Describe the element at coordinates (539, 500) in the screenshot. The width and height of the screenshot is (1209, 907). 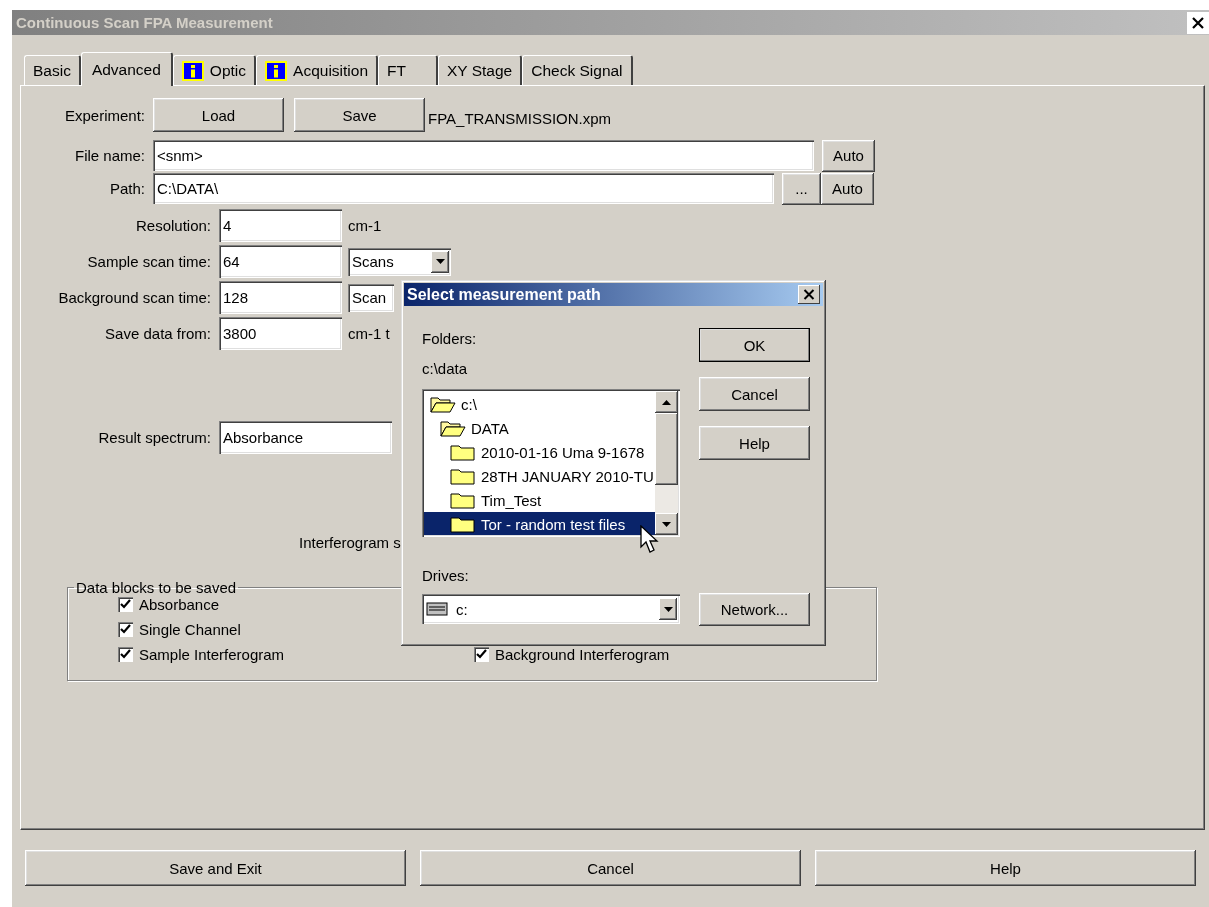
I see `folder-item: Tim_Test` at that location.